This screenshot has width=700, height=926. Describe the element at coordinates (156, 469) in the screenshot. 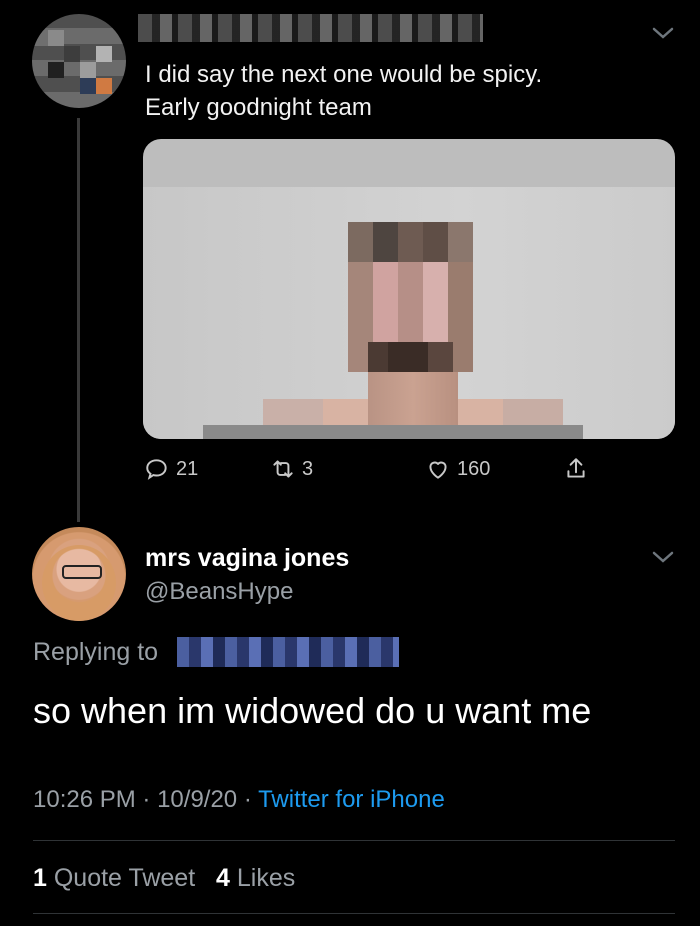

I see `reply-icon` at that location.